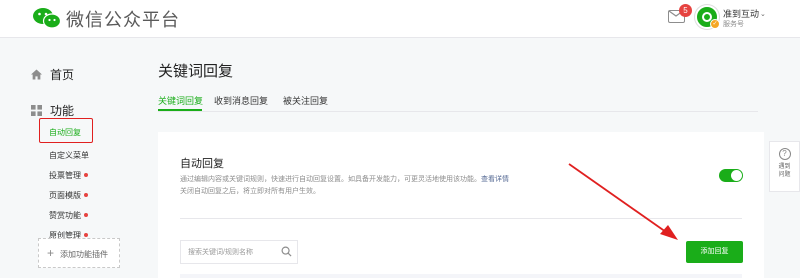 The width and height of the screenshot is (800, 278). I want to click on account-type: 服务号, so click(733, 24).